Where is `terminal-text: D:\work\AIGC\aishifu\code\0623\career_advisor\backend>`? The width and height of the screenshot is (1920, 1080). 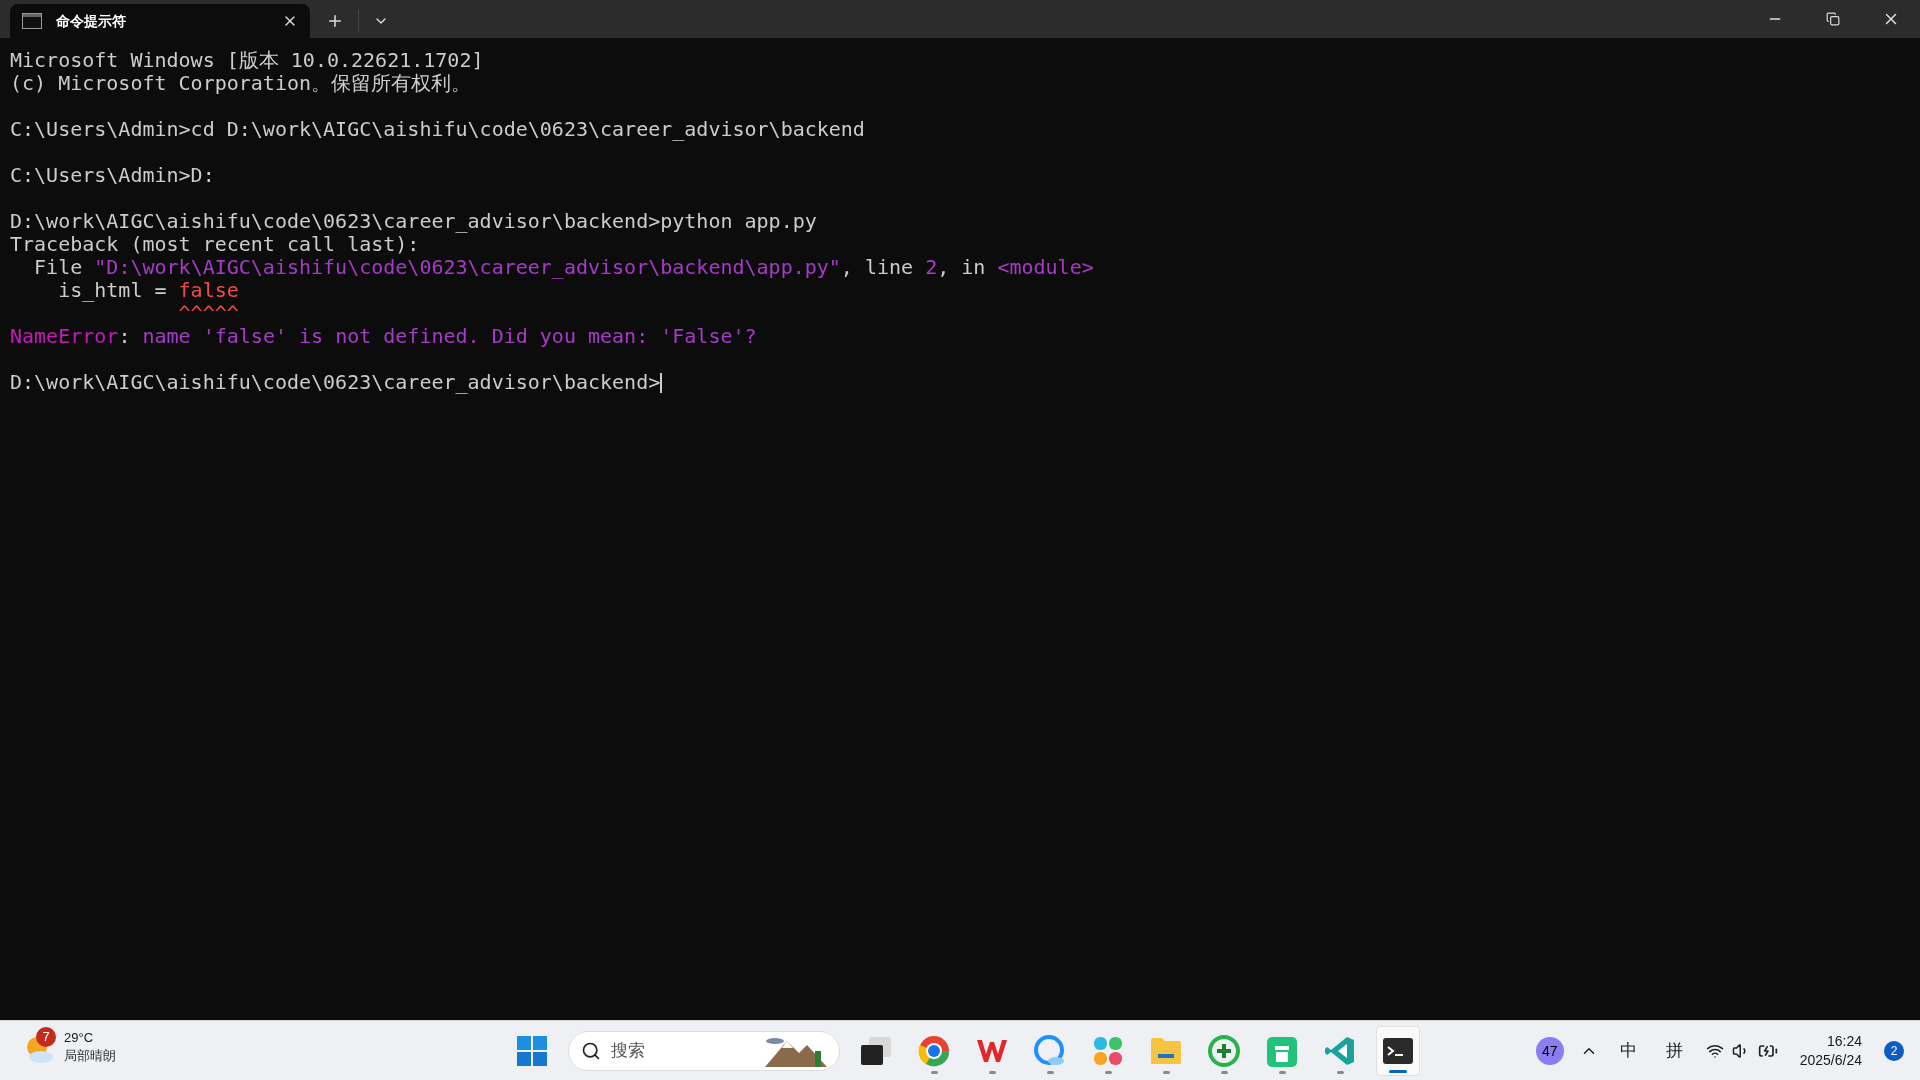 terminal-text: D:\work\AIGC\aishifu\code\0623\career_advisor\backend> is located at coordinates (335, 382).